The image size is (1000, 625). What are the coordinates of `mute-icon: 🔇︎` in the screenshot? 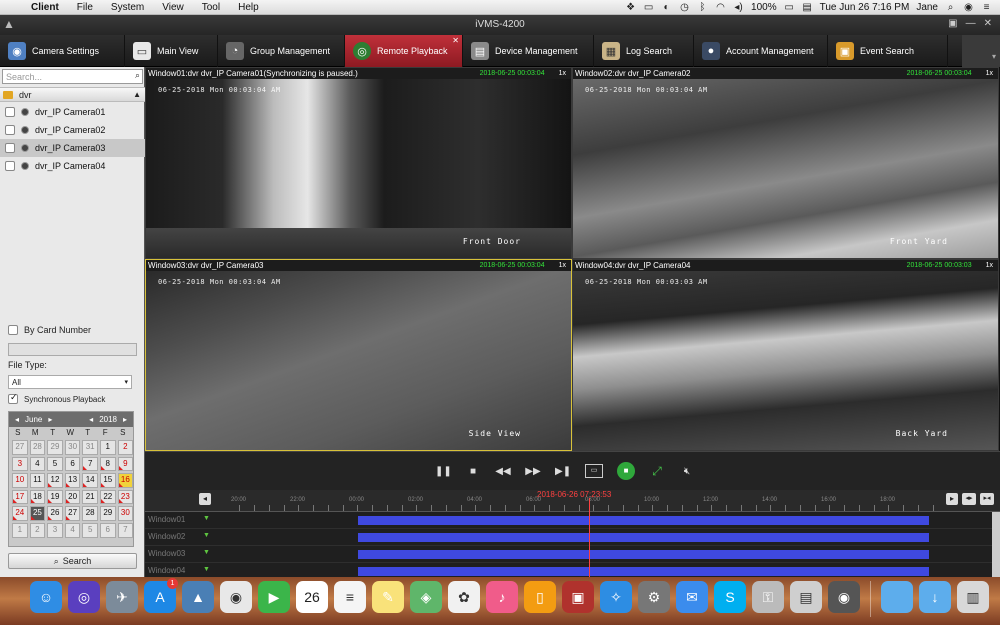 It's located at (687, 471).